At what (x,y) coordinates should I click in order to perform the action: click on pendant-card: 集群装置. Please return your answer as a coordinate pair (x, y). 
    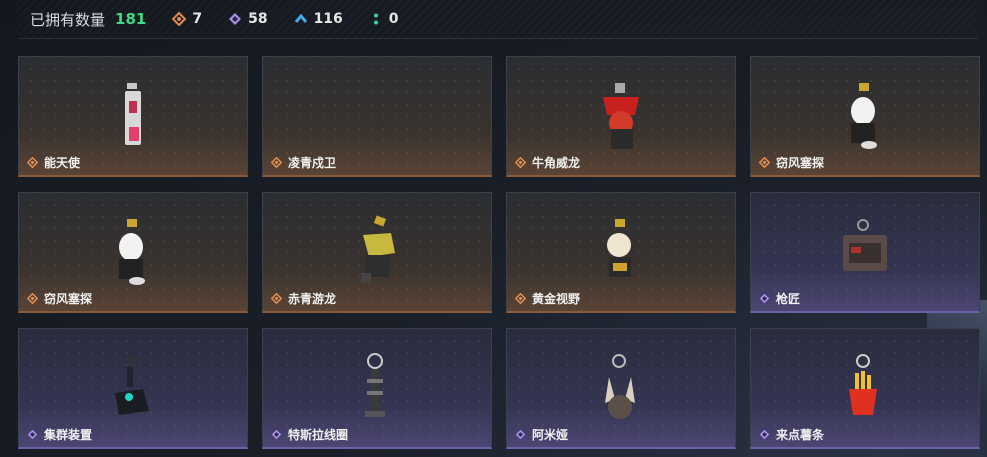
    Looking at the image, I should click on (133, 388).